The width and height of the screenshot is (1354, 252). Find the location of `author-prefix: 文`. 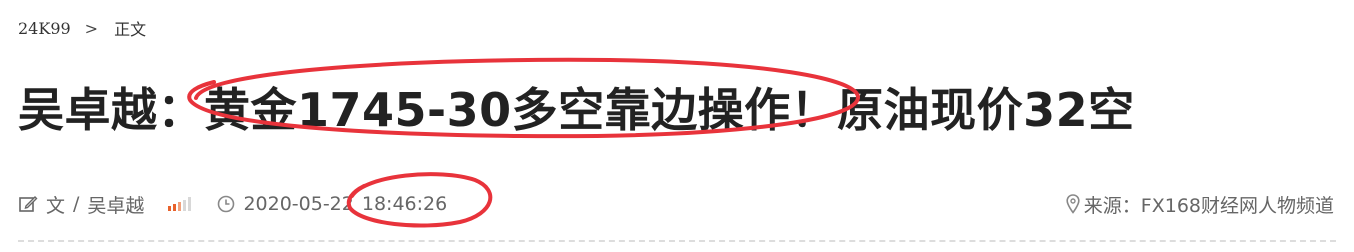

author-prefix: 文 is located at coordinates (56, 205).